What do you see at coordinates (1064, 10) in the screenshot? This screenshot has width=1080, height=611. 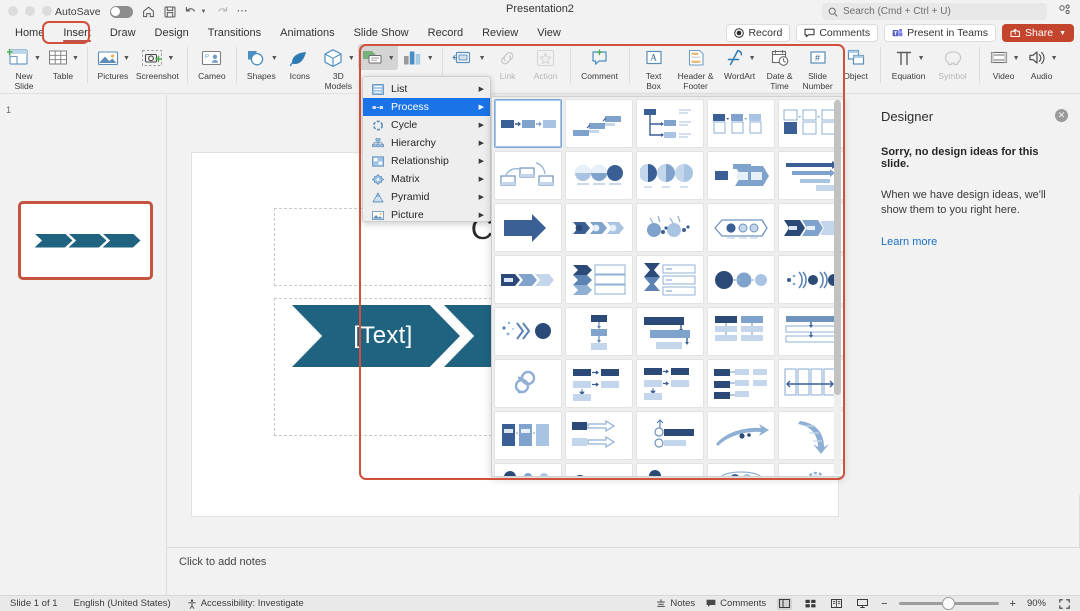 I see `customize-icon` at bounding box center [1064, 10].